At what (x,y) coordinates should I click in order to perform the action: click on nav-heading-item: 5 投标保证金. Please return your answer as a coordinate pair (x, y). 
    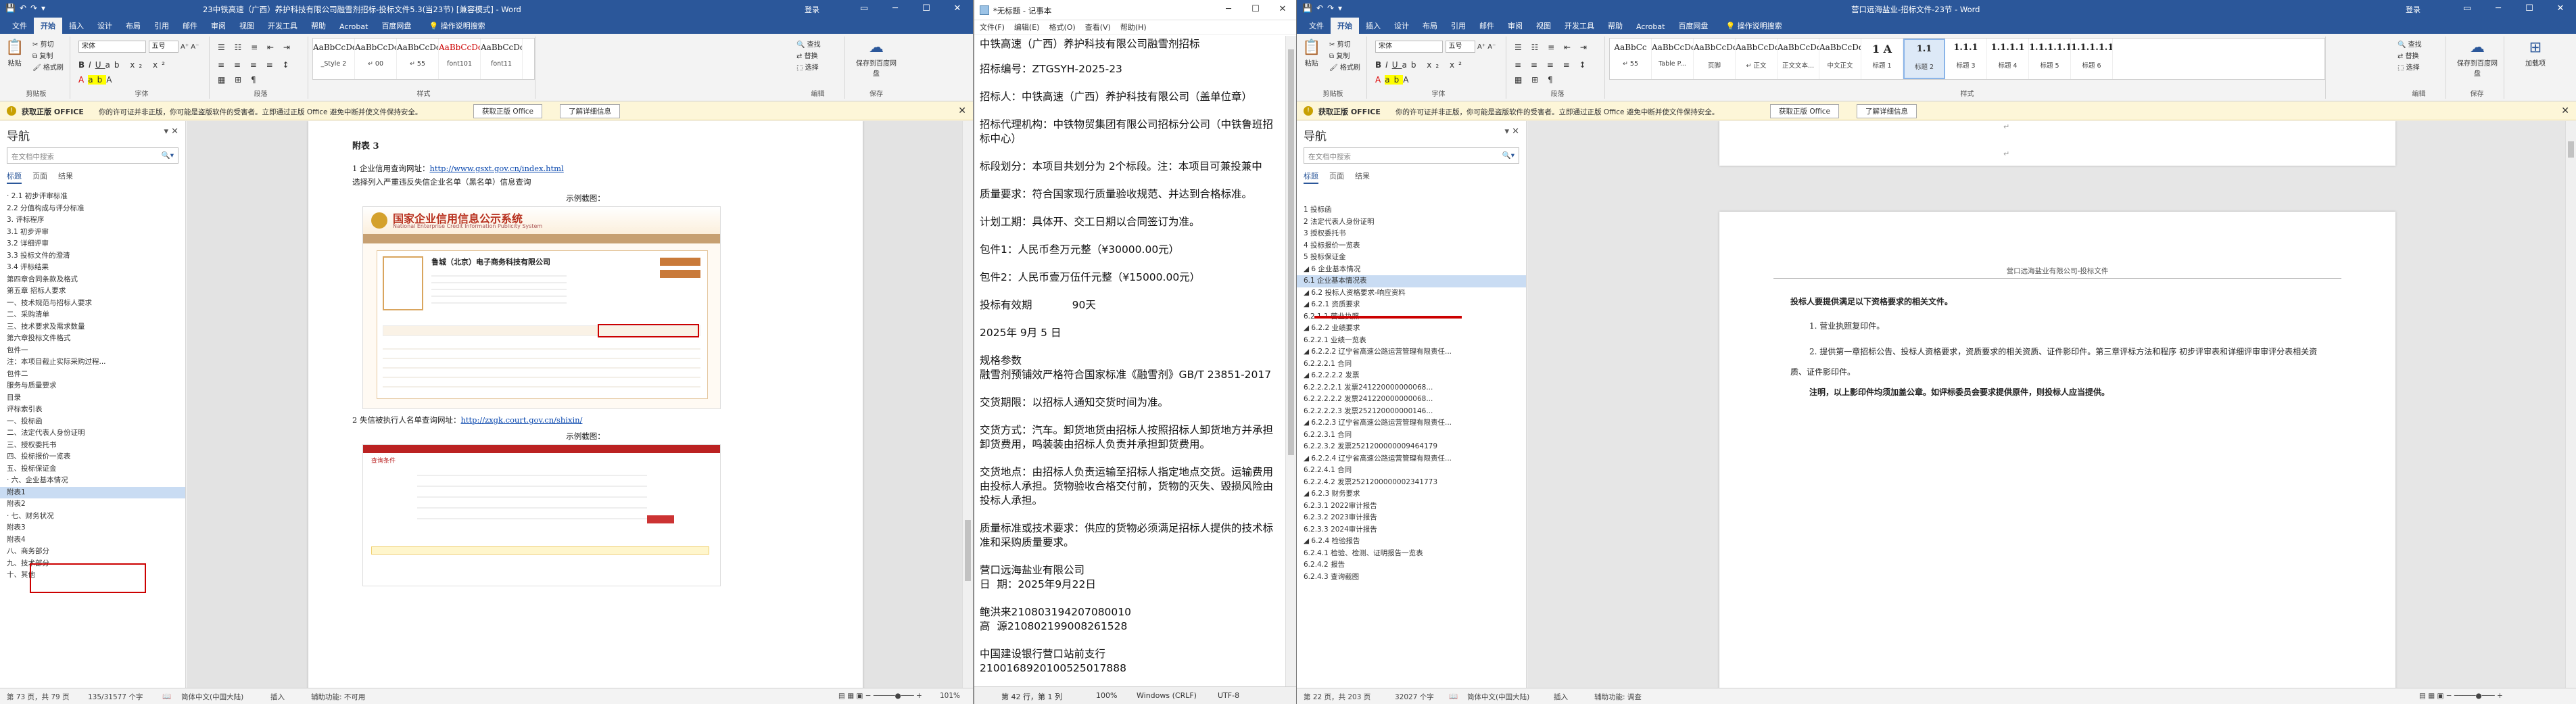
    Looking at the image, I should click on (1411, 258).